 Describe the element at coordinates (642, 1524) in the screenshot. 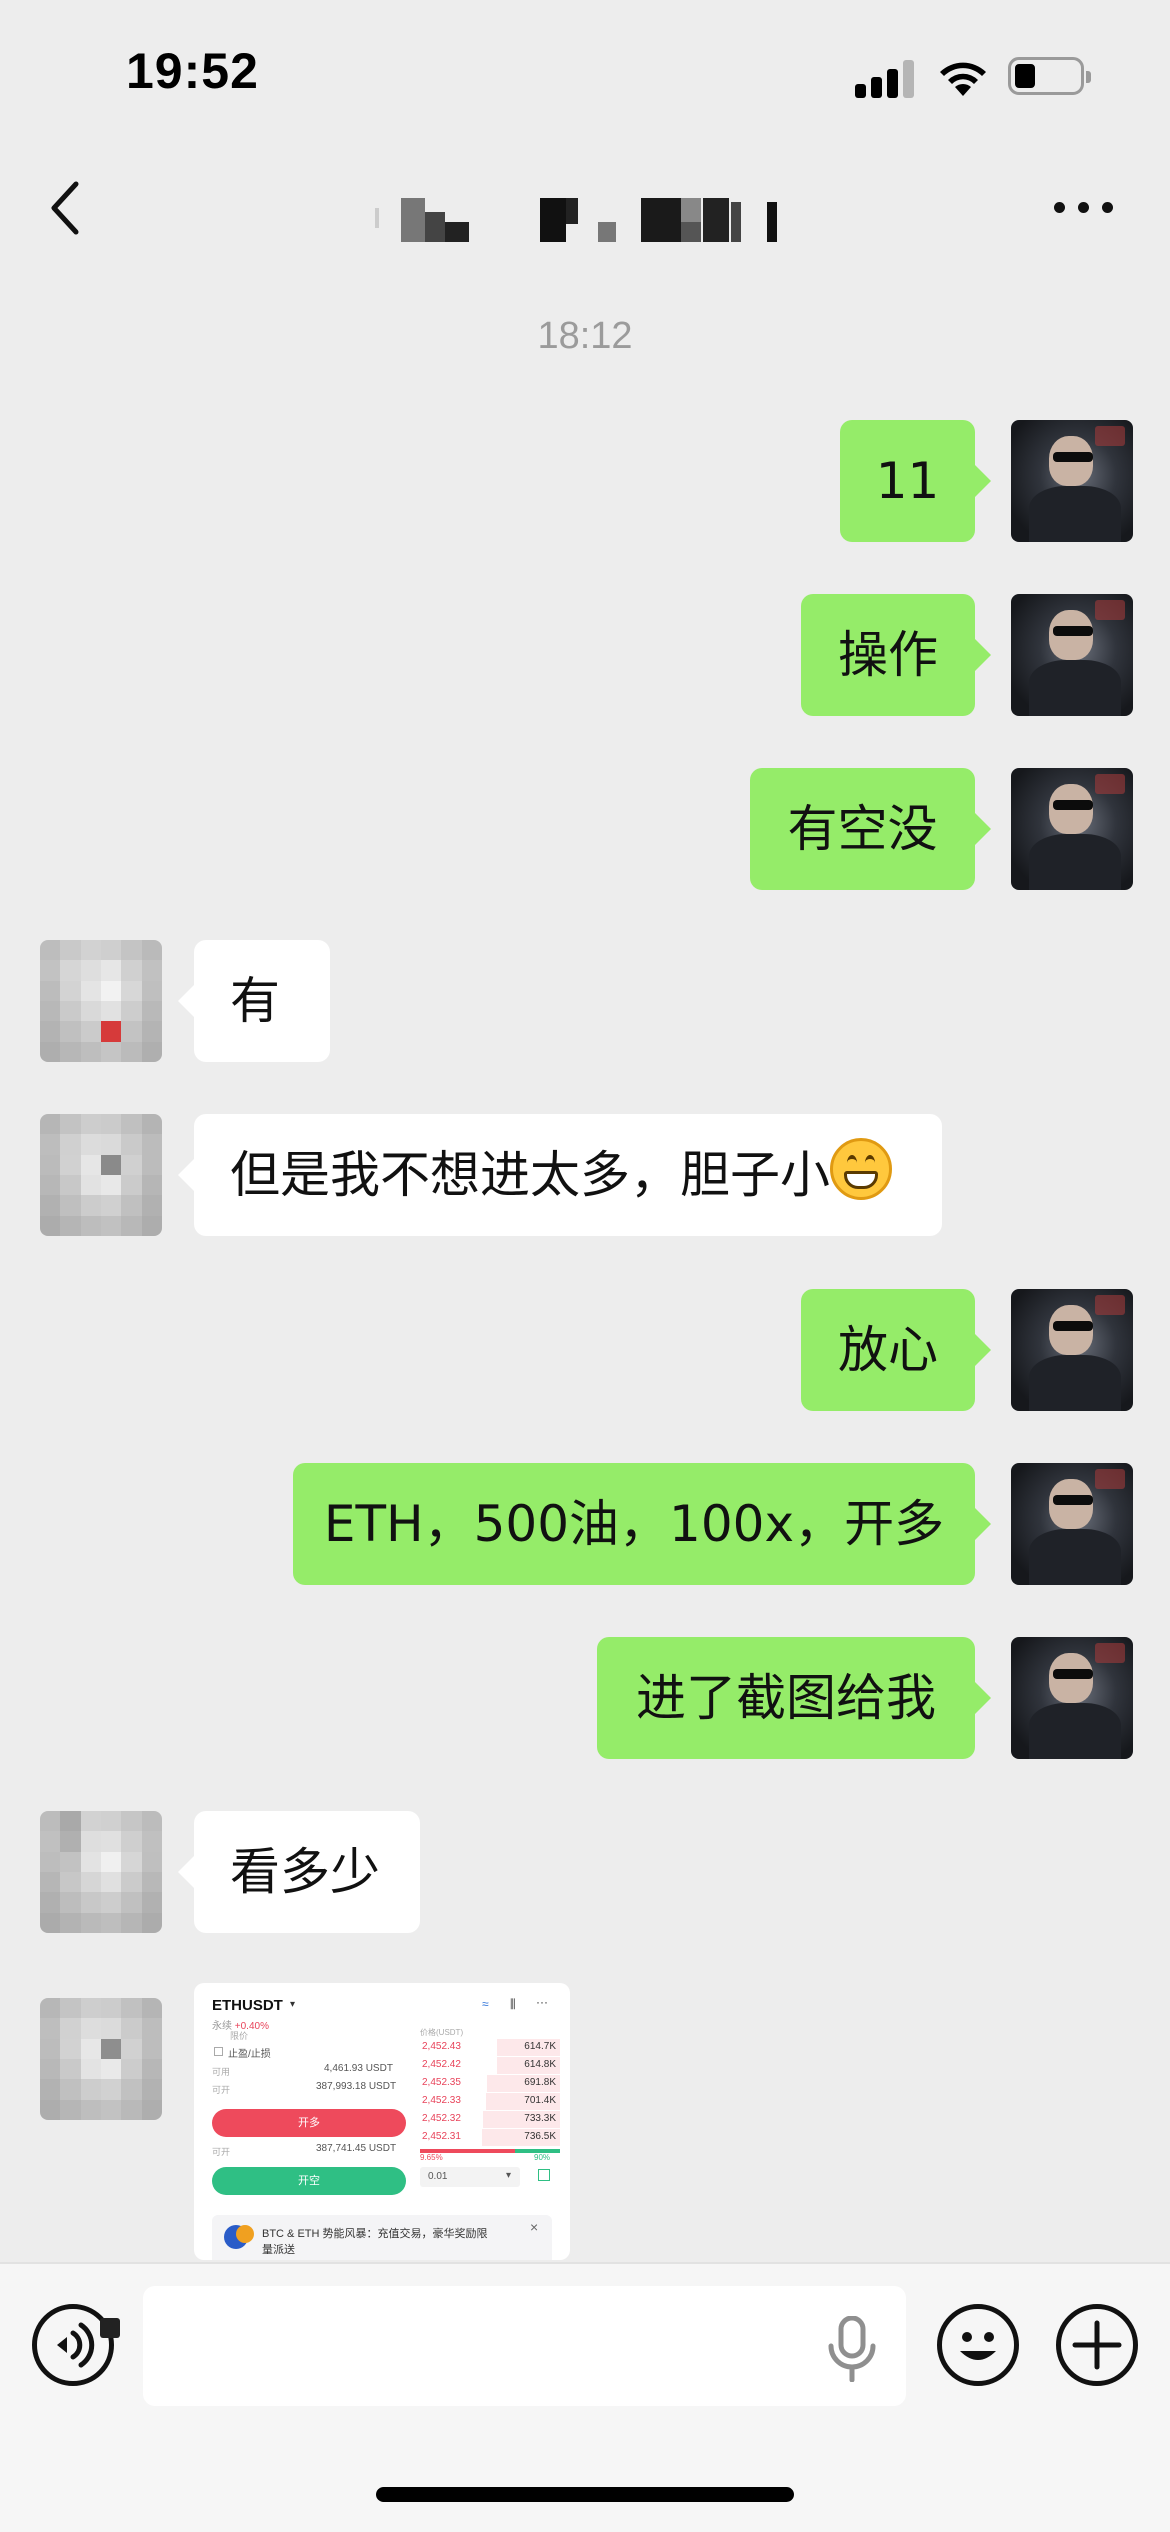

I see `message-bubble-outgoing: ETH，500油，100x，开多` at that location.